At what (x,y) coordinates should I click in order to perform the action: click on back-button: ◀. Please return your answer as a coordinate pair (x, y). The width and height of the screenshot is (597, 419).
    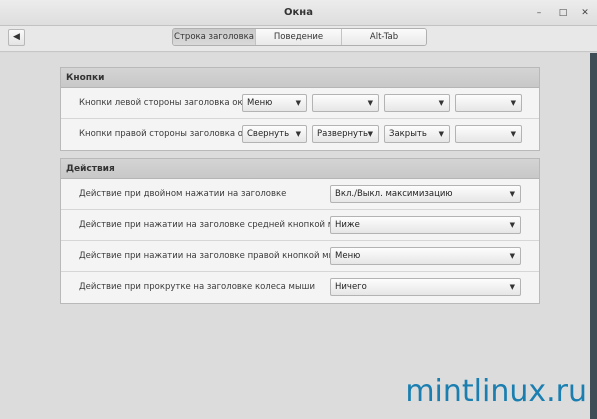
    Looking at the image, I should click on (16, 37).